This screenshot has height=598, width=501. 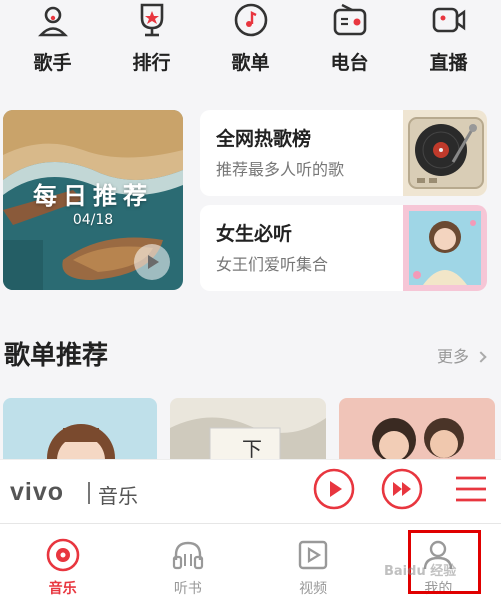 What do you see at coordinates (448, 43) in the screenshot?
I see `nav-live: 直播` at bounding box center [448, 43].